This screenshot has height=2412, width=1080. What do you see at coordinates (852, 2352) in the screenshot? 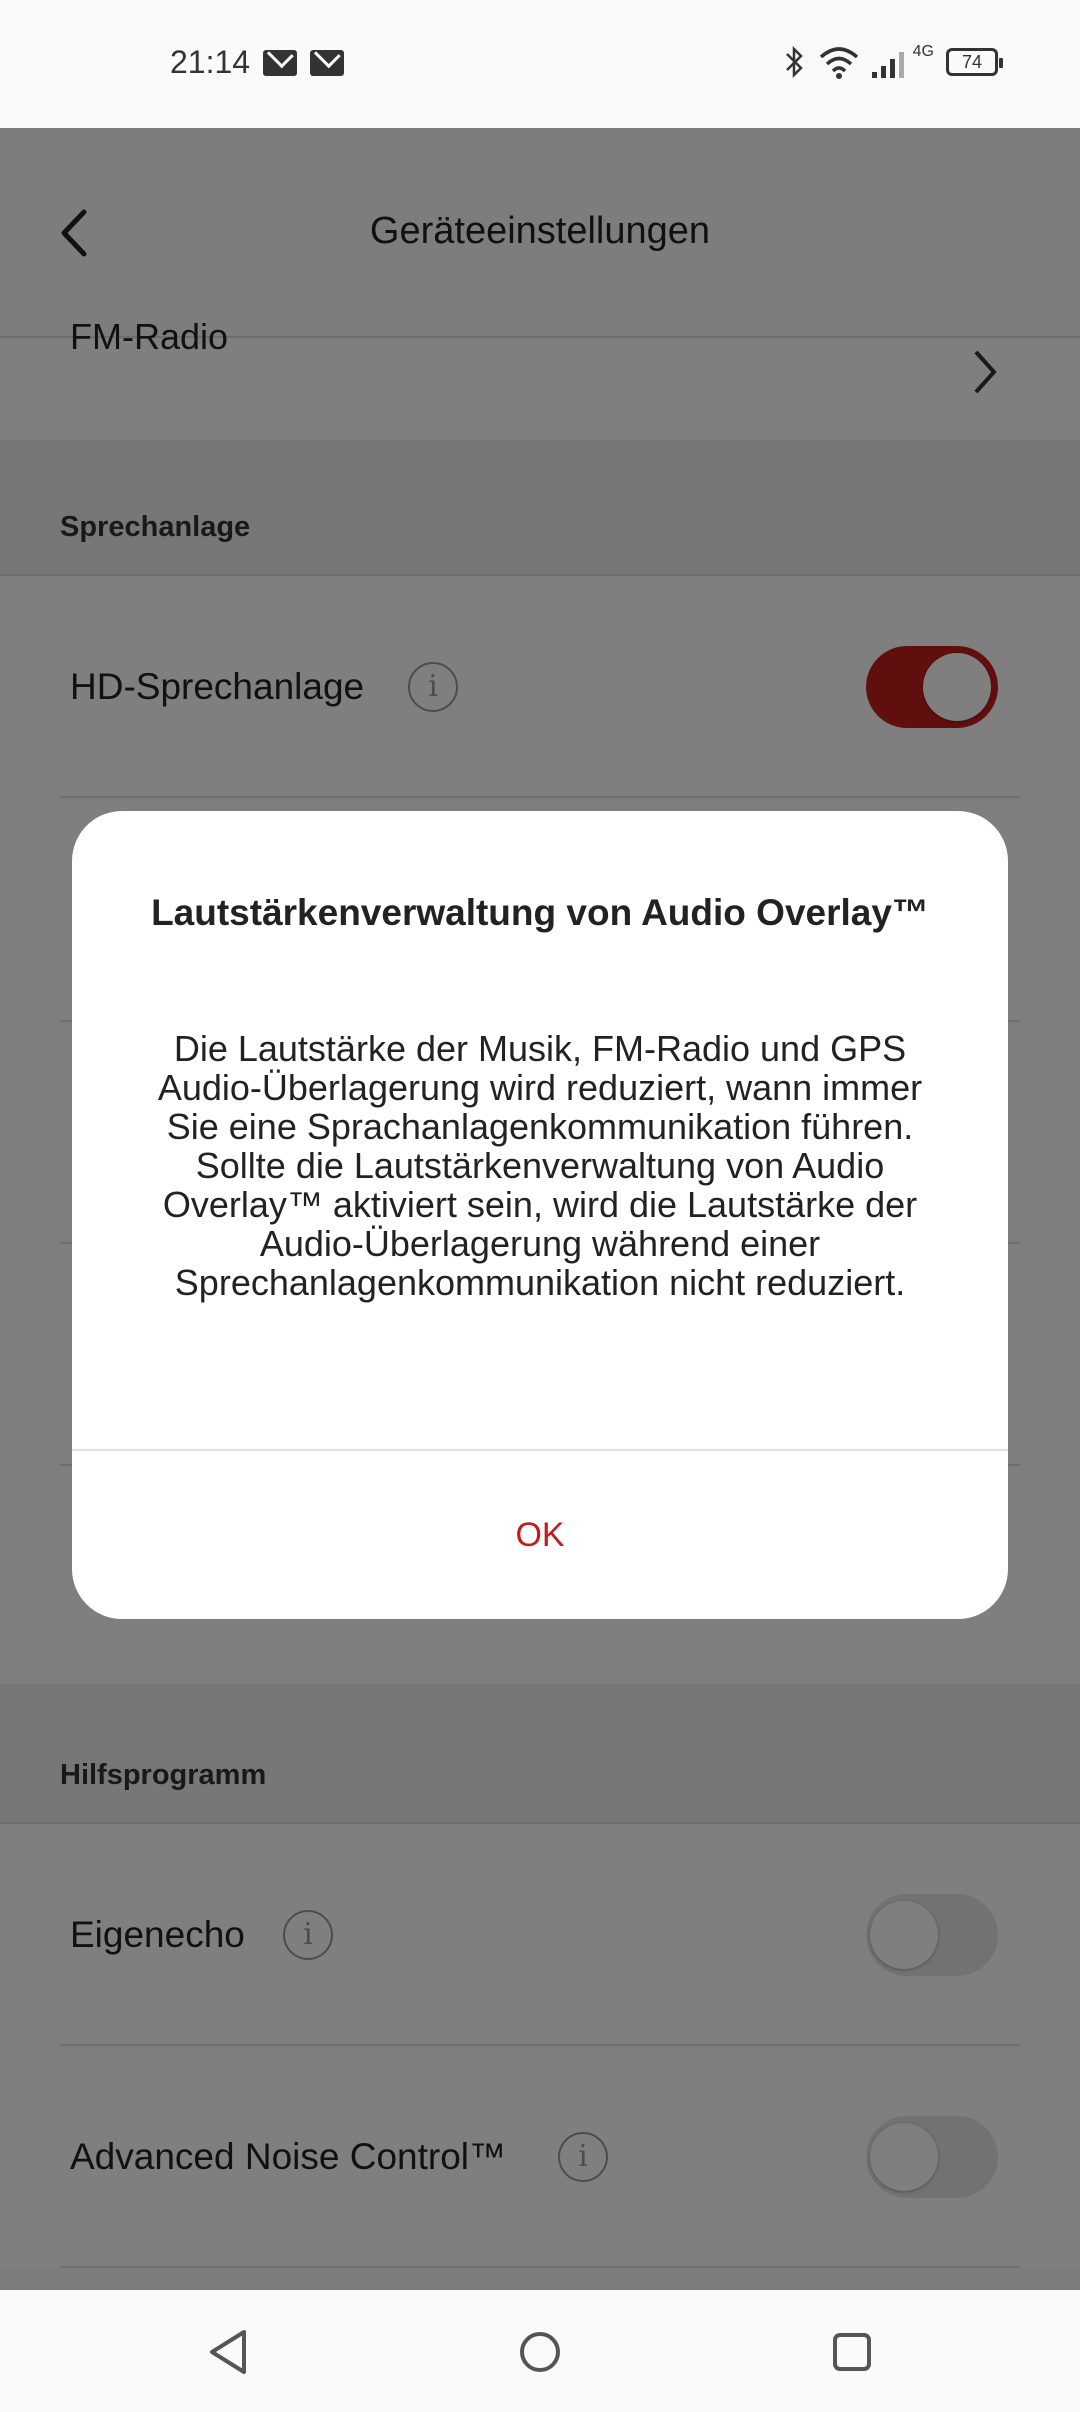
I see `square-recents-icon` at bounding box center [852, 2352].